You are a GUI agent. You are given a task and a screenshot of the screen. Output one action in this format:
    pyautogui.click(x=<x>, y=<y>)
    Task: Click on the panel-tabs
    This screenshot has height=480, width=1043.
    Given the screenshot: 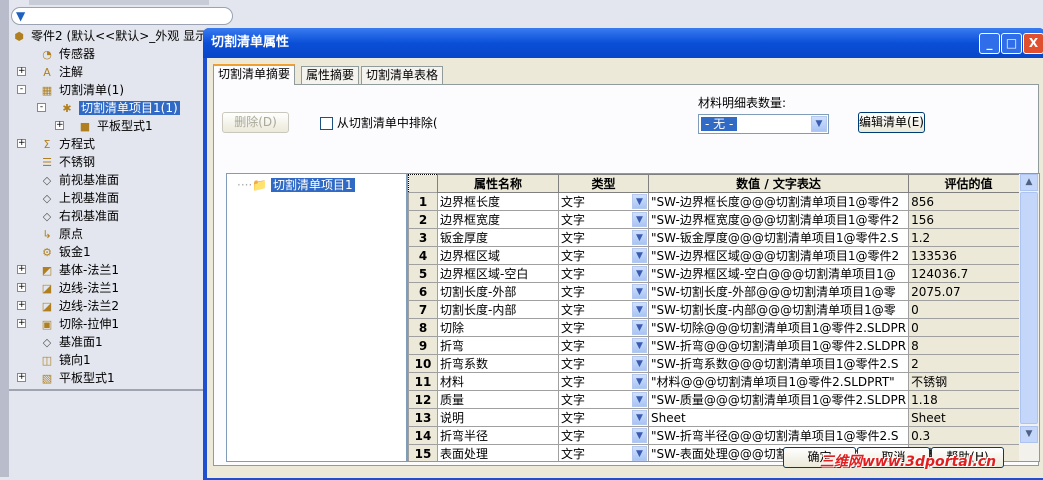 What is the action you would take?
    pyautogui.click(x=119, y=2)
    